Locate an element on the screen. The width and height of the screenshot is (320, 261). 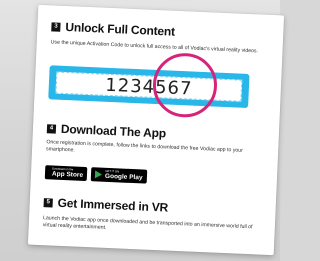
step-3-header: 3 Unlock Full Content is located at coordinates (113, 29).